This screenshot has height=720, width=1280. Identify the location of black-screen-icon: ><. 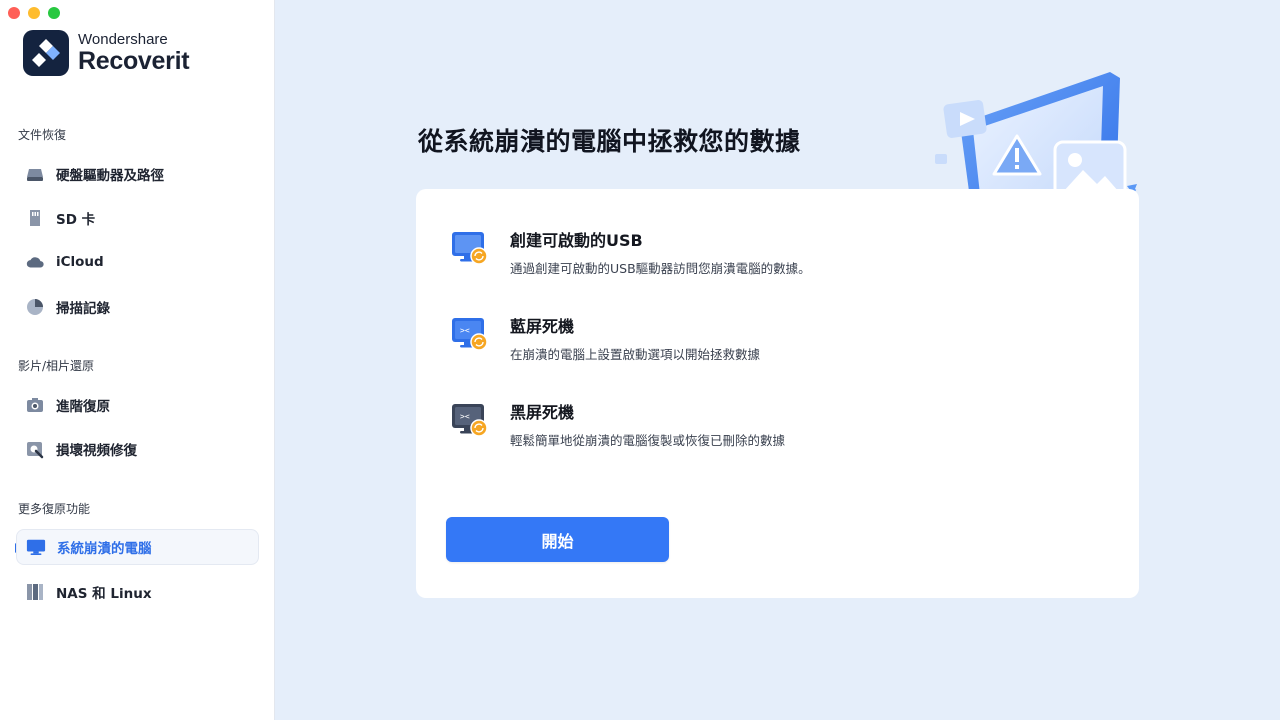
(470, 419).